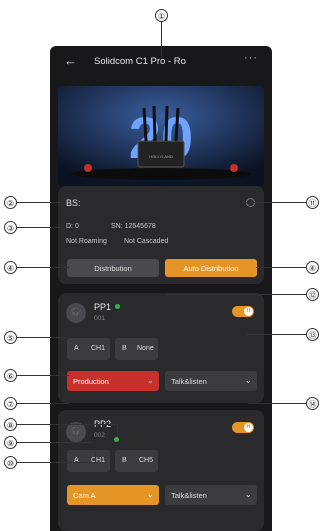 The image size is (324, 531). I want to click on callout-9-leader, so click(55, 442).